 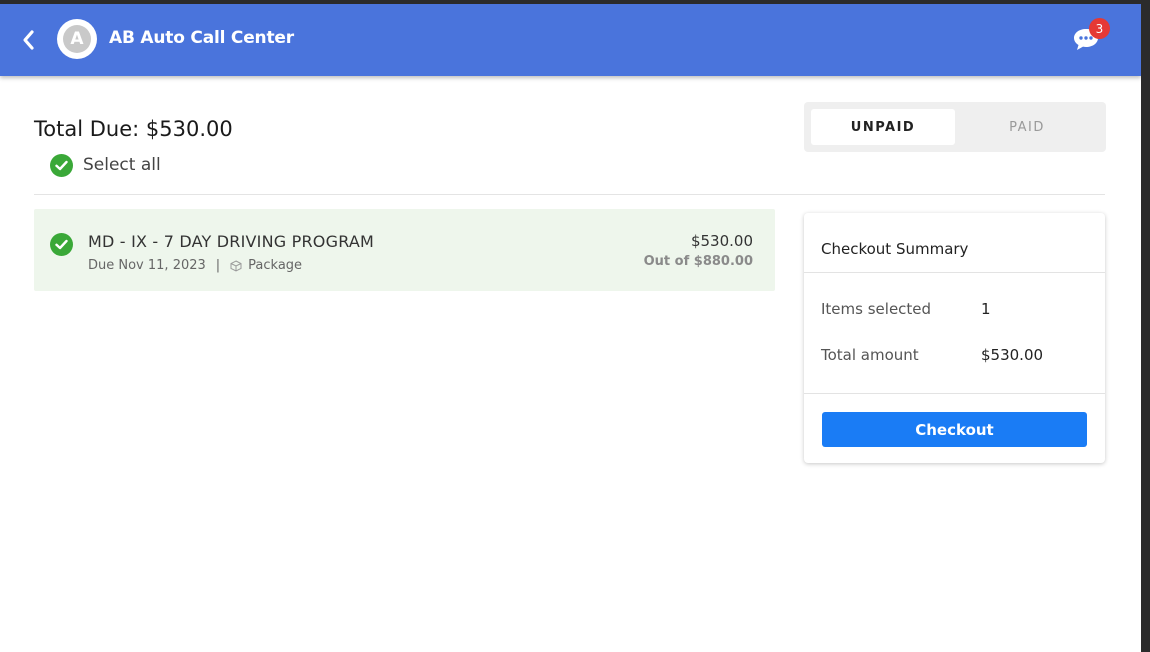 I want to click on tab-unpaid: UNPAID, so click(x=883, y=127).